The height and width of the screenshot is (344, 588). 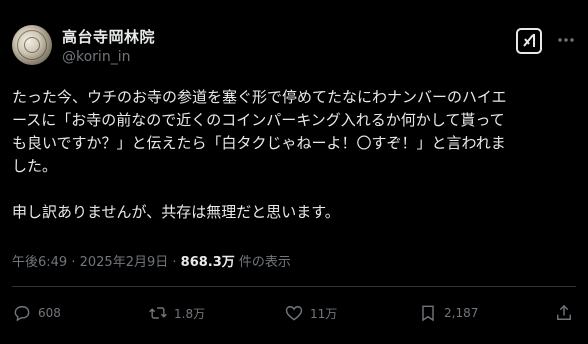 What do you see at coordinates (259, 97) in the screenshot?
I see `post-line-1: たった今、ウチのお寺の参道を塞ぐ形で停めてたなにわナンバーのハイエ` at bounding box center [259, 97].